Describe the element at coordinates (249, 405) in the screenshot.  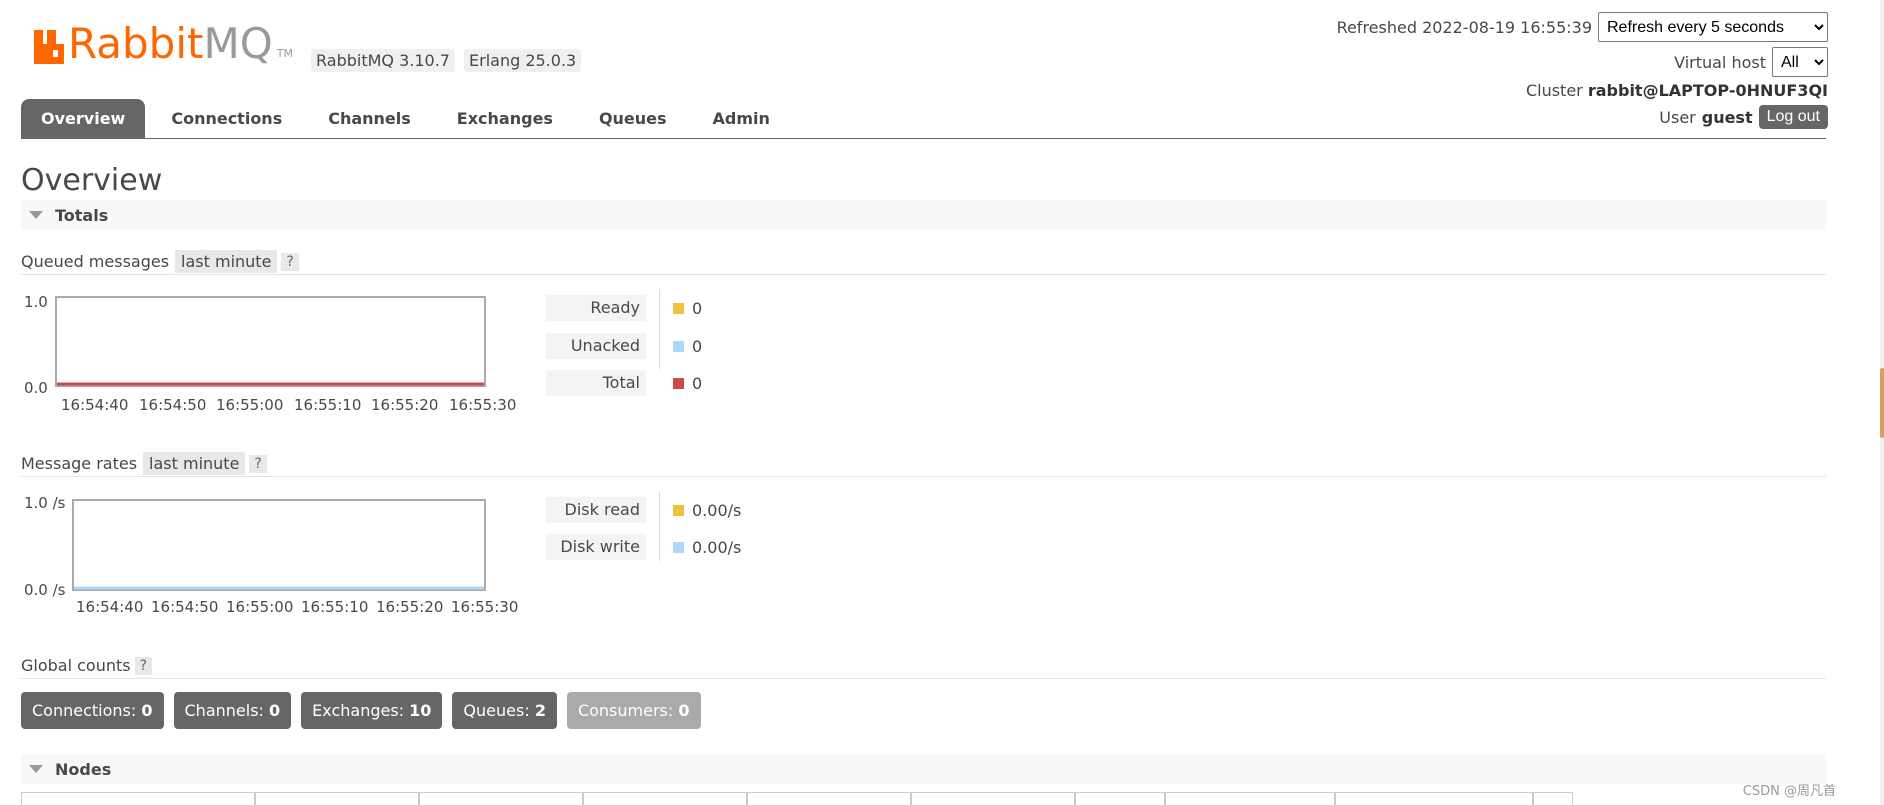
I see `queued-x-tick: 16:55:00` at that location.